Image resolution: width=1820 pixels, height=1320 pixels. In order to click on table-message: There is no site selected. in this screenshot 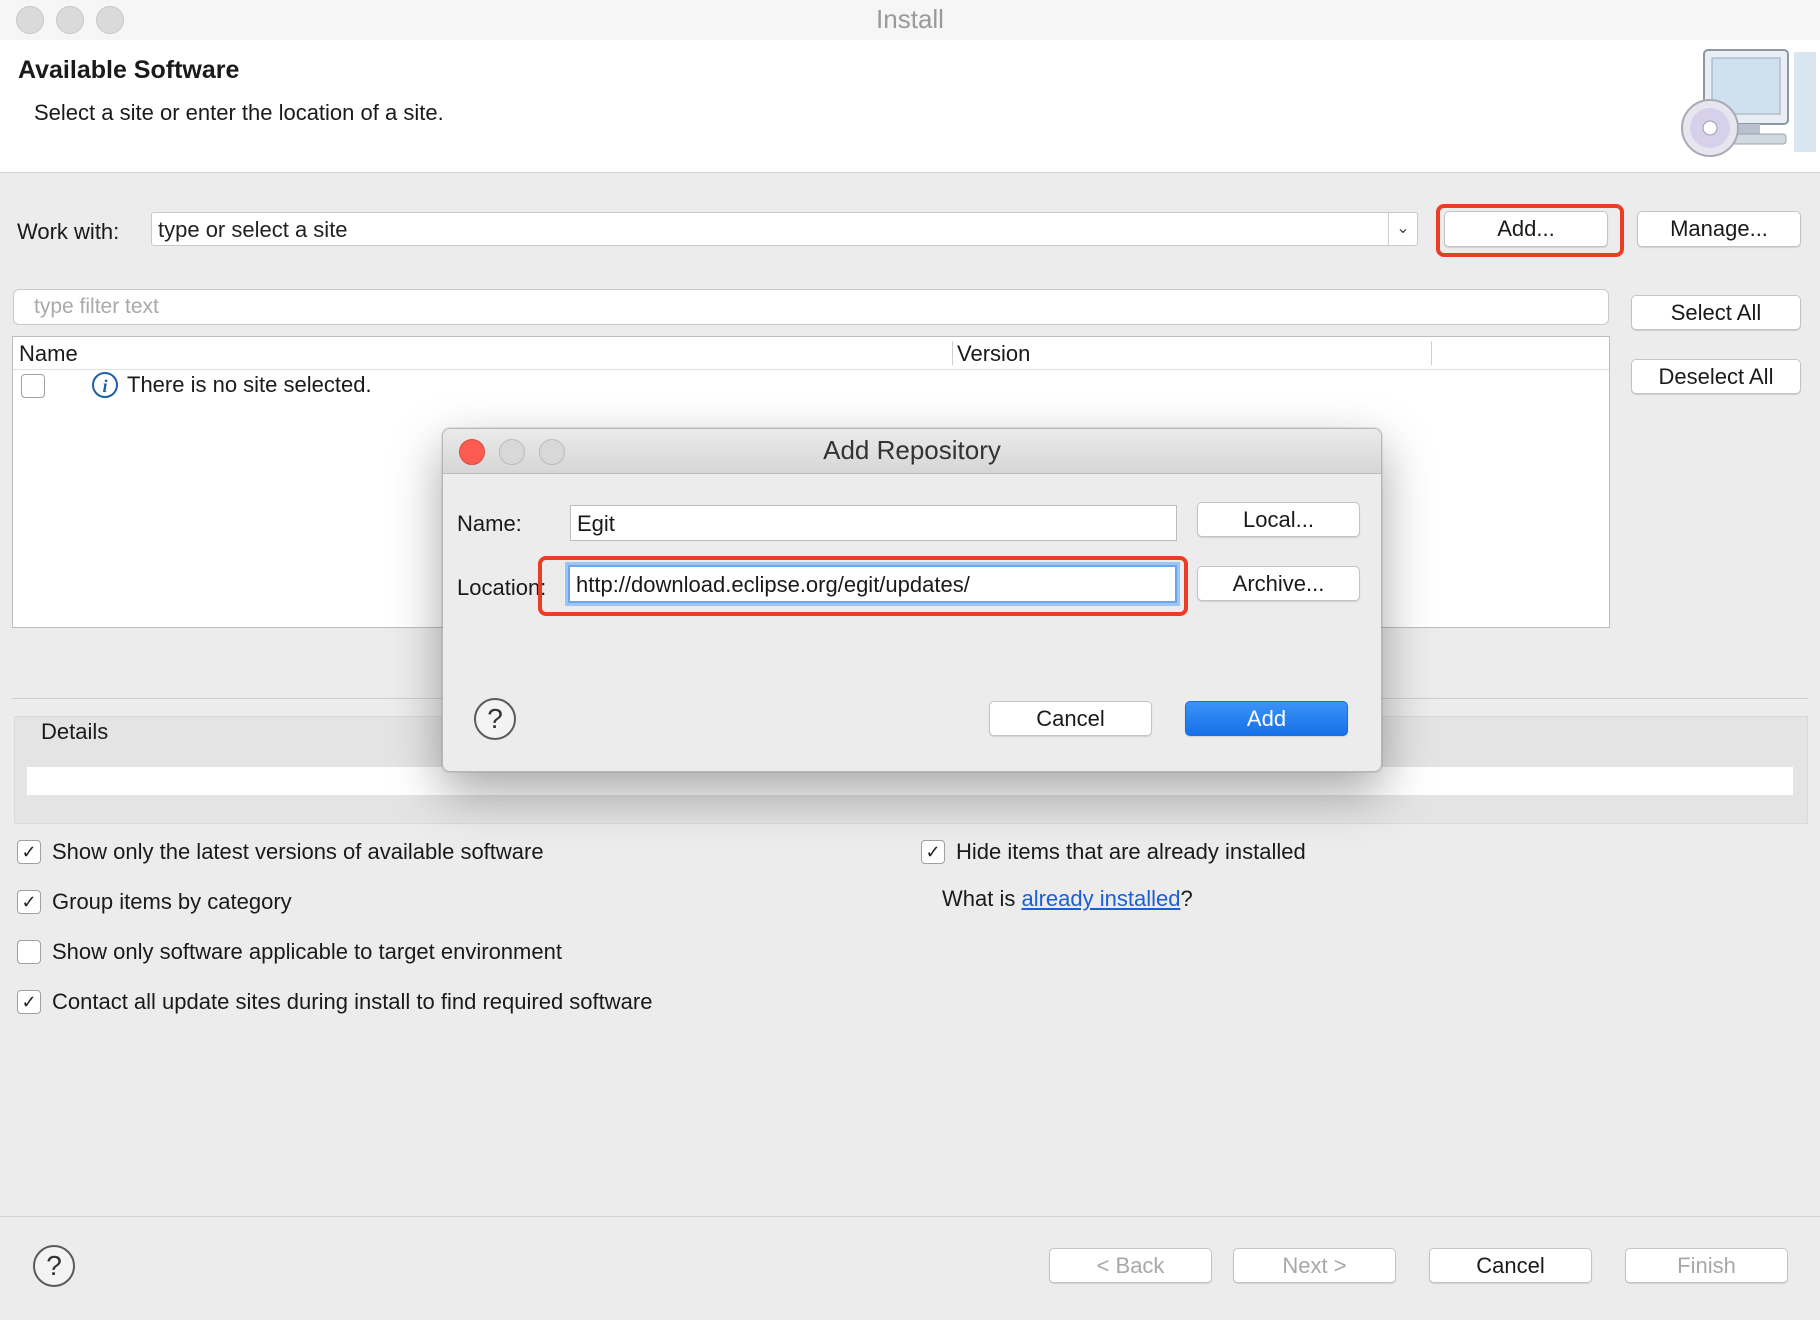, I will do `click(249, 384)`.